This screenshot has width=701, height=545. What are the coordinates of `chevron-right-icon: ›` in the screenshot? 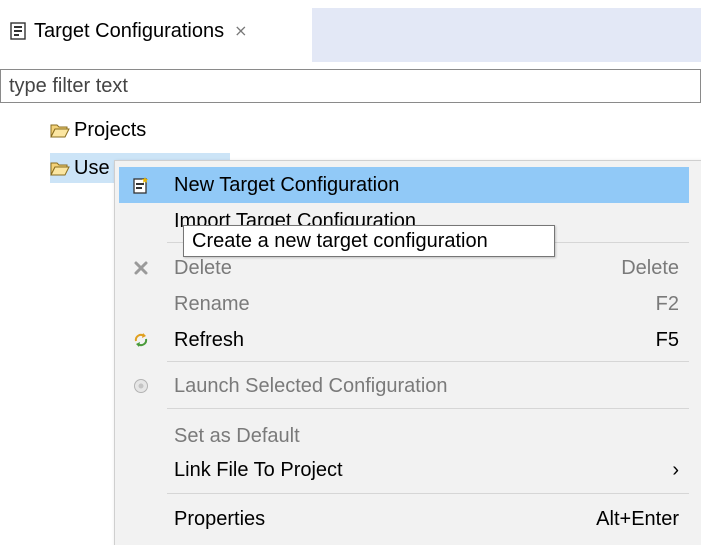 It's located at (675, 469).